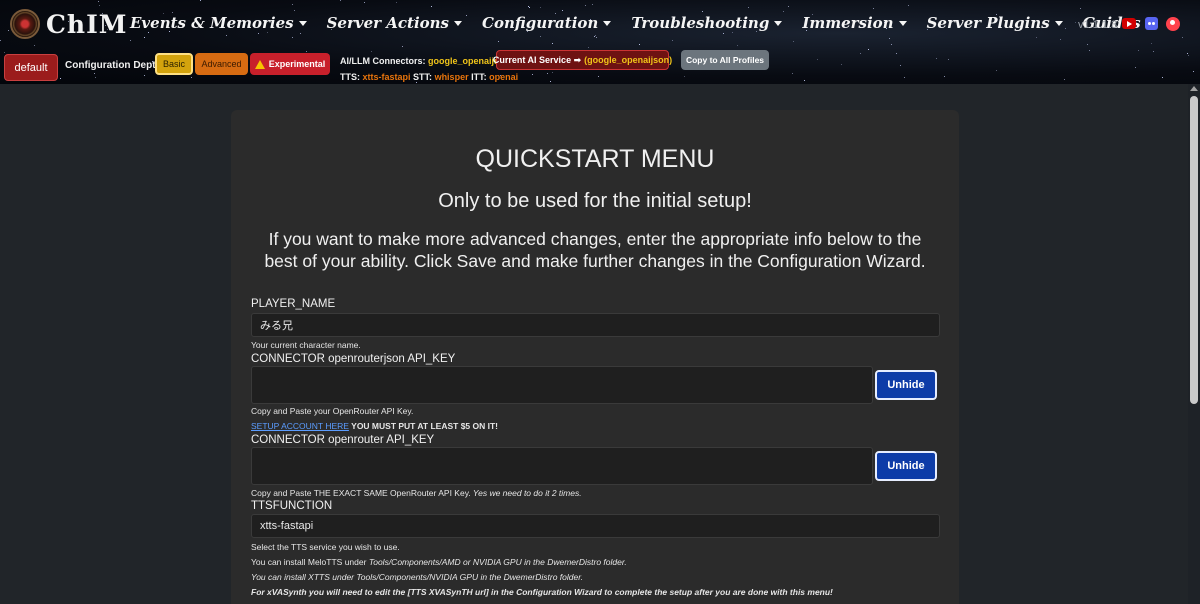 Image resolution: width=1200 pixels, height=604 pixels. Describe the element at coordinates (428, 61) in the screenshot. I see `connectors-status: AI/LLM Connectors: google_openaijson |` at that location.